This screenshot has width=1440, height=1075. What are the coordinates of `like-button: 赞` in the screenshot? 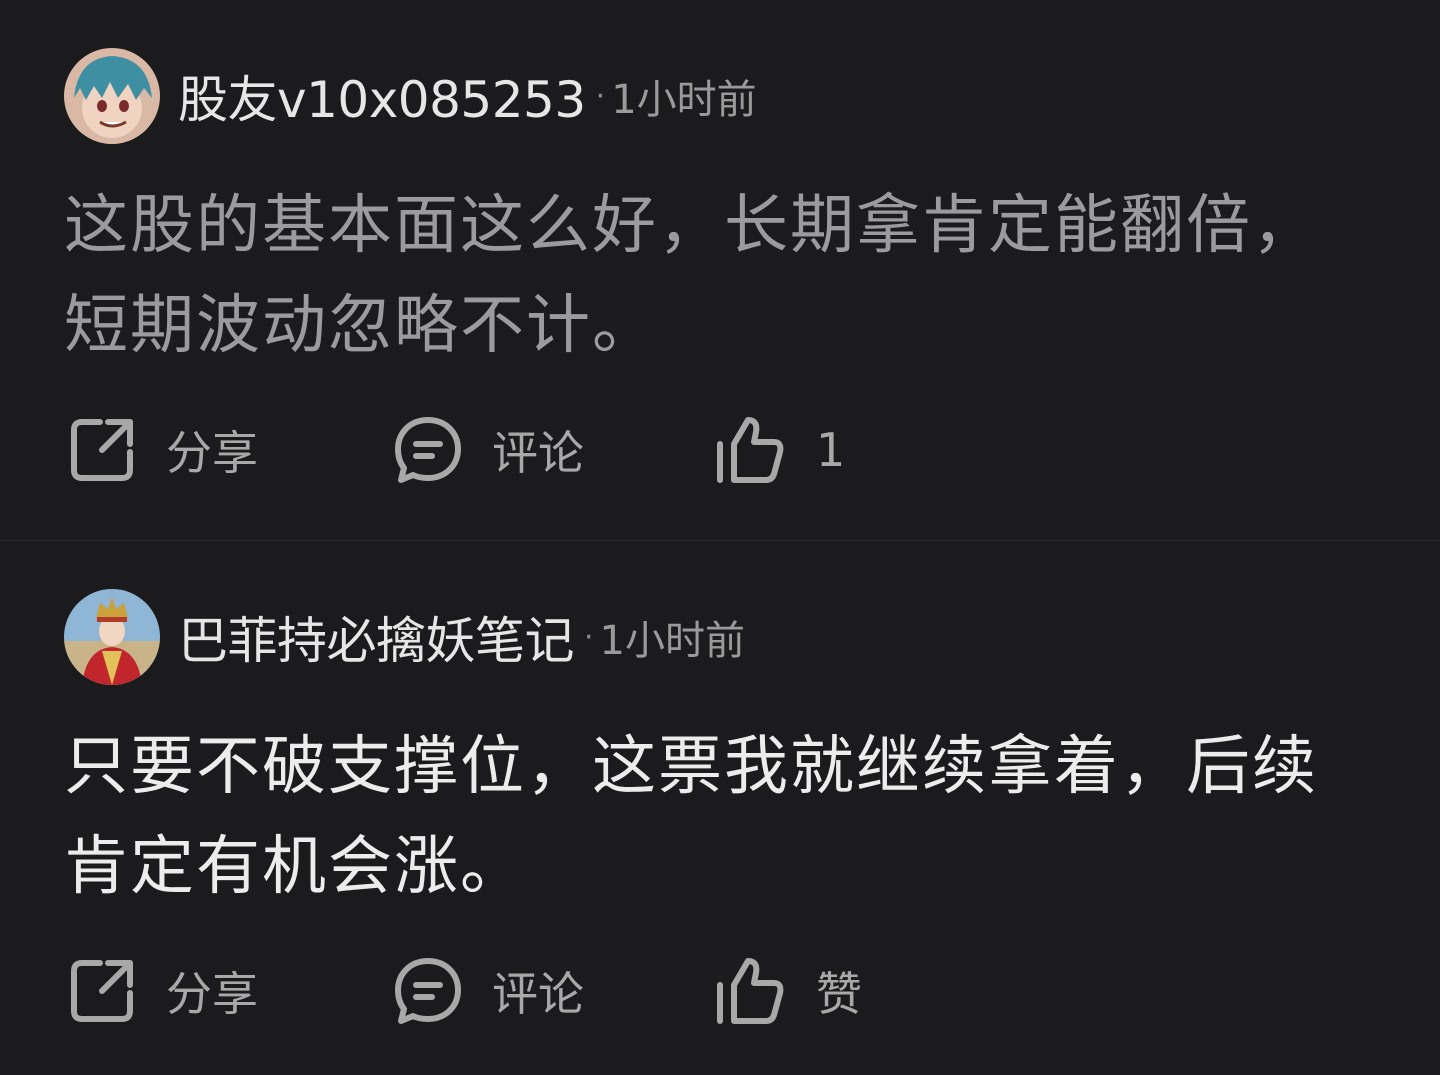 It's located at (787, 991).